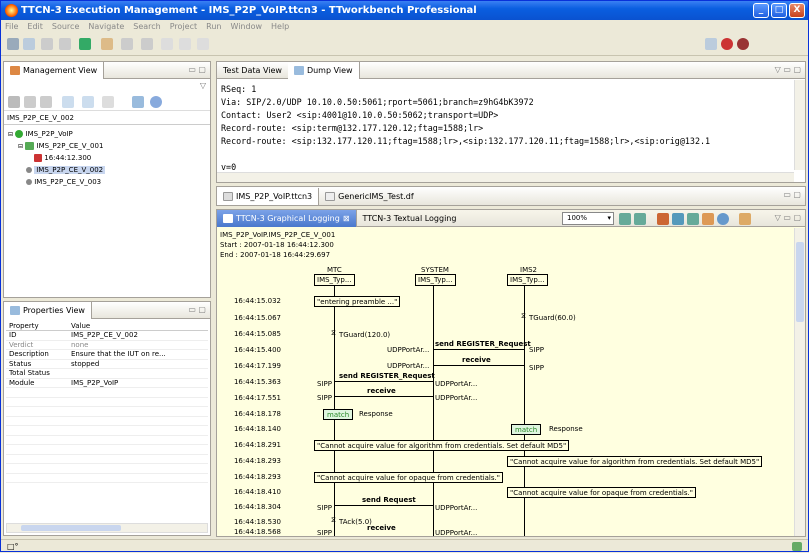 The image size is (809, 553). Describe the element at coordinates (107, 345) in the screenshot. I see `table-row: Verdict none` at that location.